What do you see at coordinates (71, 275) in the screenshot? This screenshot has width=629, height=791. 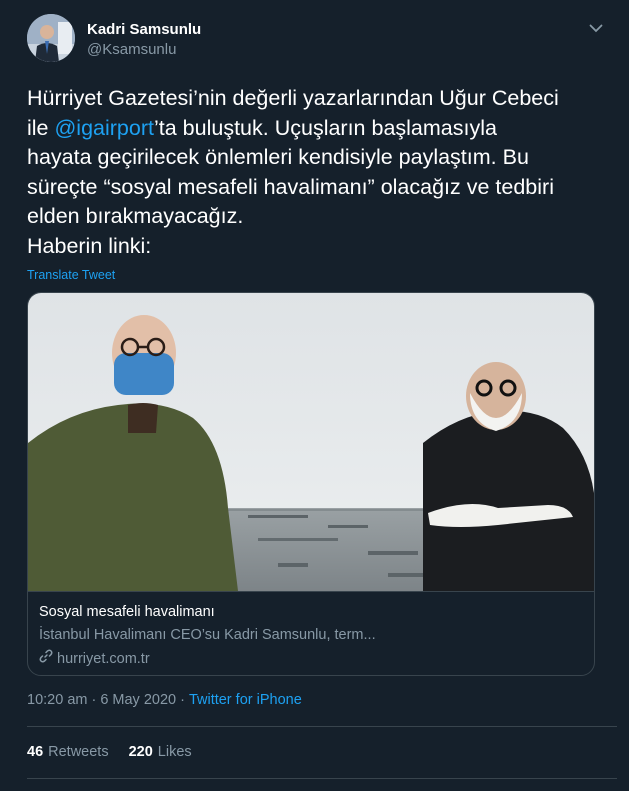 I see `translate-tweet-link: Translate Tweet` at bounding box center [71, 275].